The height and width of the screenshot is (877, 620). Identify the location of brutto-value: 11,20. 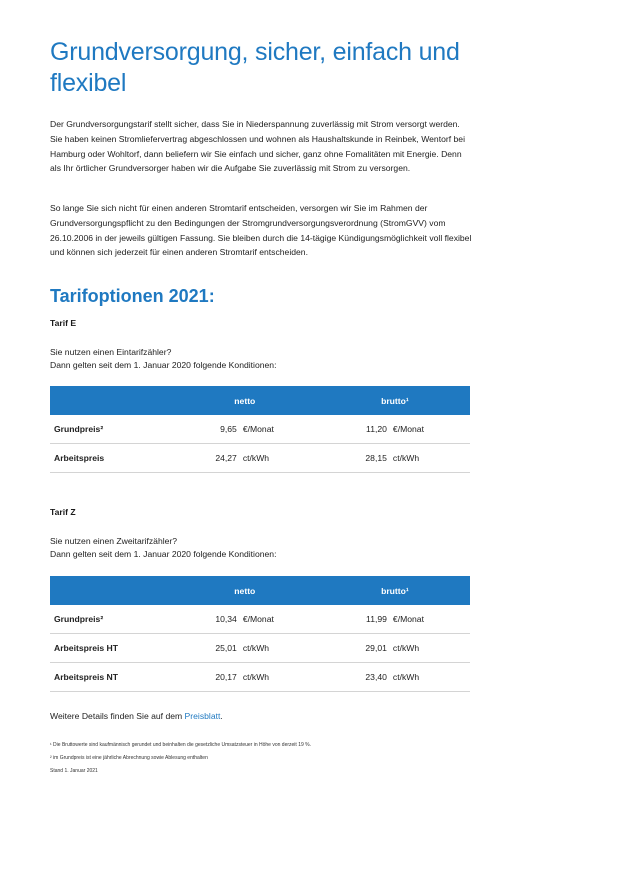
(356, 429).